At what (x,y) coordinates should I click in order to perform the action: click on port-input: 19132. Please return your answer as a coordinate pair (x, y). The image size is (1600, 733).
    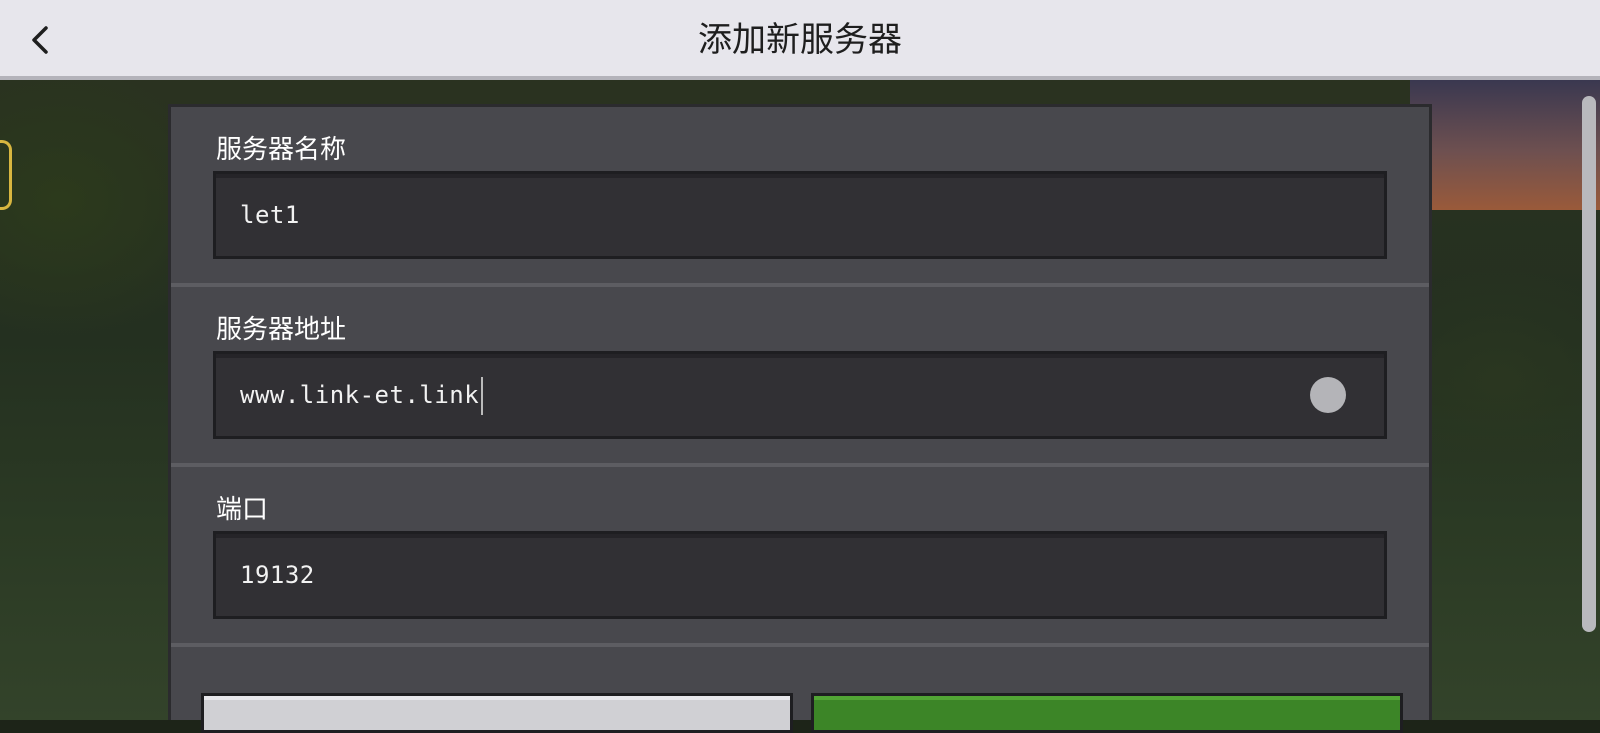
    Looking at the image, I should click on (800, 575).